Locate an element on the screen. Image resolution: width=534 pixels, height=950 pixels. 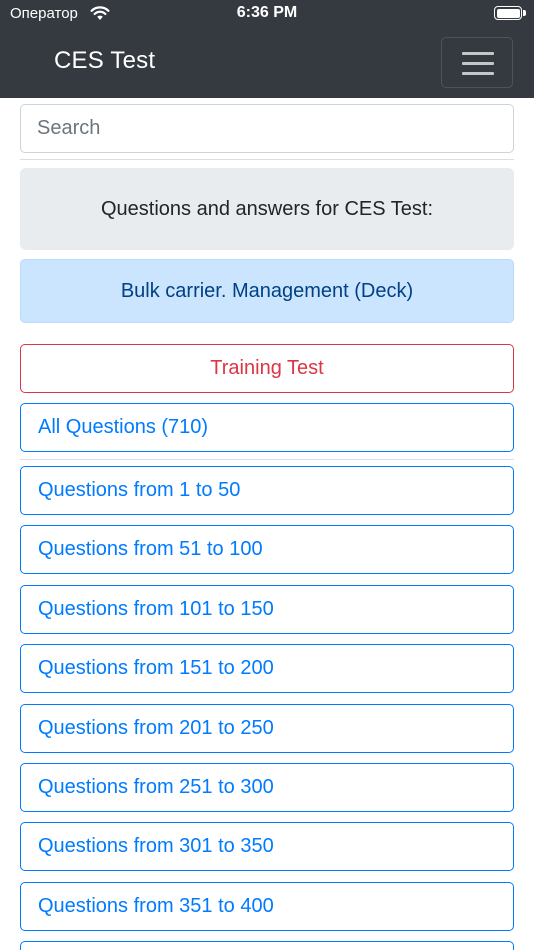
questions-range-button: Questions from 51 to 100 is located at coordinates (267, 549).